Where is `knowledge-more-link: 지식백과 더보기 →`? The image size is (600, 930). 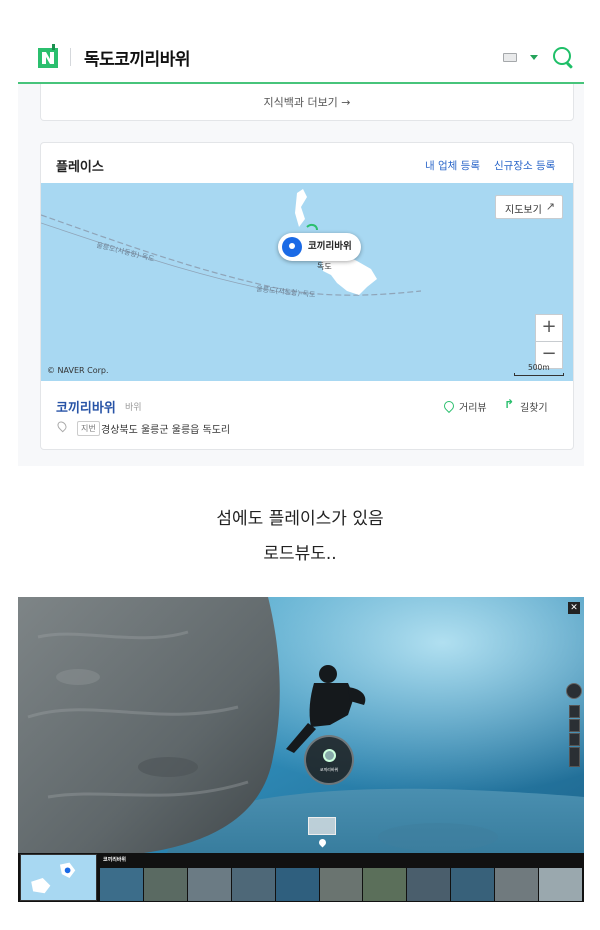
knowledge-more-link: 지식백과 더보기 → is located at coordinates (307, 102).